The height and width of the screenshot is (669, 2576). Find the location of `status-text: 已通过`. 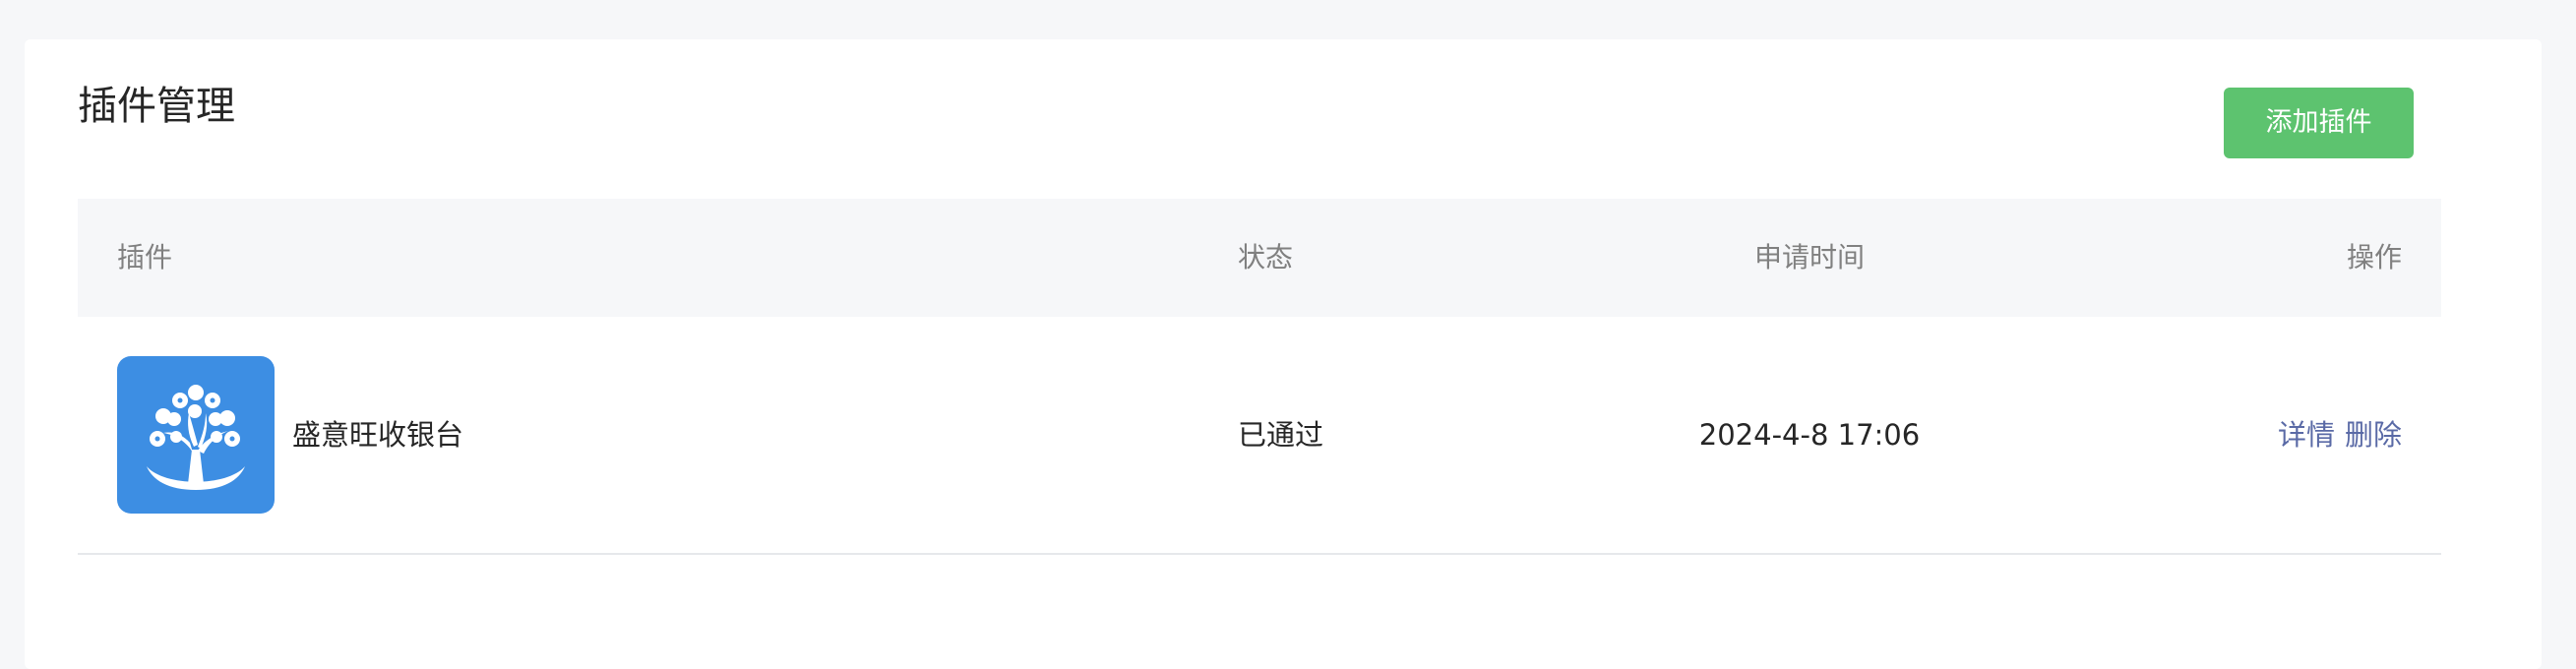

status-text: 已通过 is located at coordinates (1281, 435).